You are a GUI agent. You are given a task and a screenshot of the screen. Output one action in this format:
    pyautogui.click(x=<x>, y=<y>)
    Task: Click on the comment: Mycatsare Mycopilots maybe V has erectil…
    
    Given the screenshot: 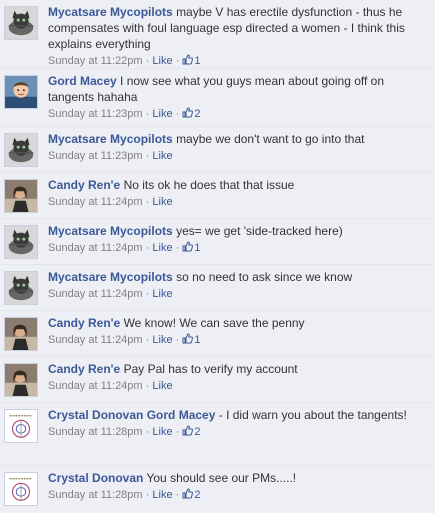 What is the action you would take?
    pyautogui.click(x=217, y=34)
    